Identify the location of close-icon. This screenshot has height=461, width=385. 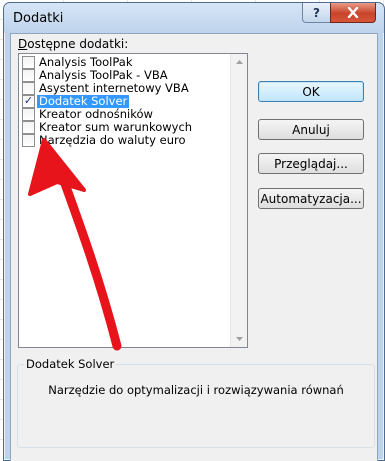
(353, 12).